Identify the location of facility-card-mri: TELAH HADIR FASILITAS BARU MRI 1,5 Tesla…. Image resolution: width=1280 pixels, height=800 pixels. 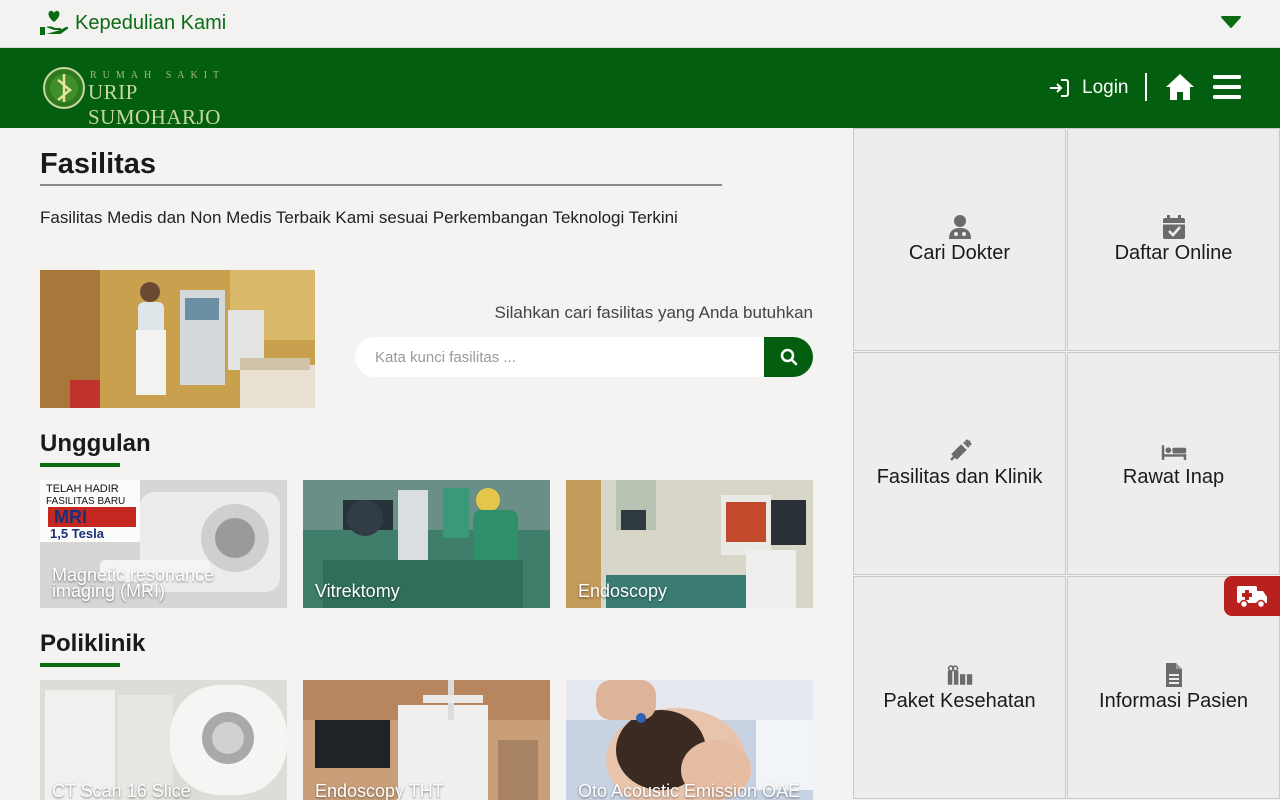
(163, 544).